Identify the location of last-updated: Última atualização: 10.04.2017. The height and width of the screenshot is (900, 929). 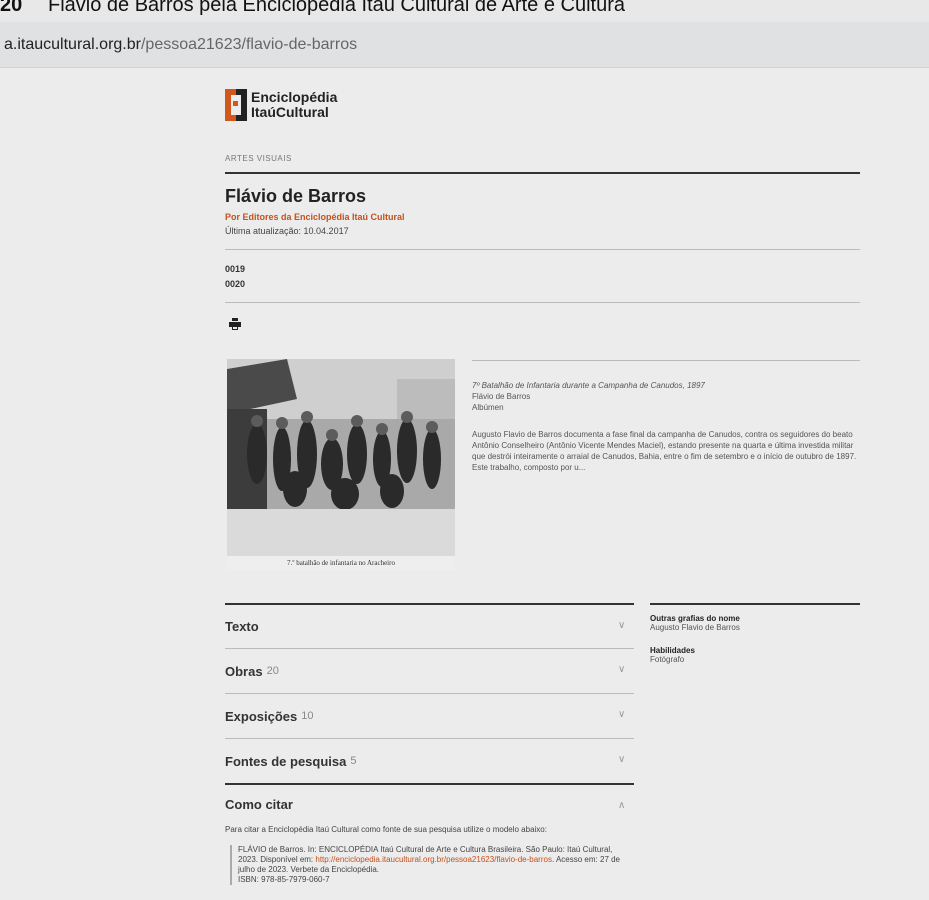
(287, 231).